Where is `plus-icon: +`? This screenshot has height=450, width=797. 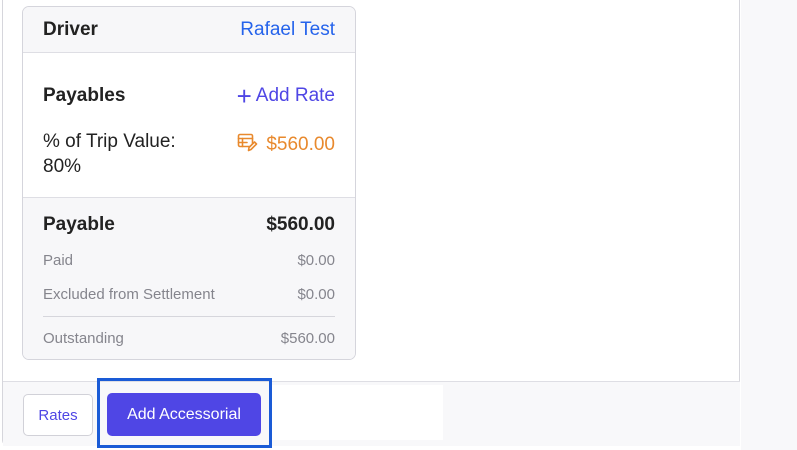
plus-icon: + is located at coordinates (244, 96).